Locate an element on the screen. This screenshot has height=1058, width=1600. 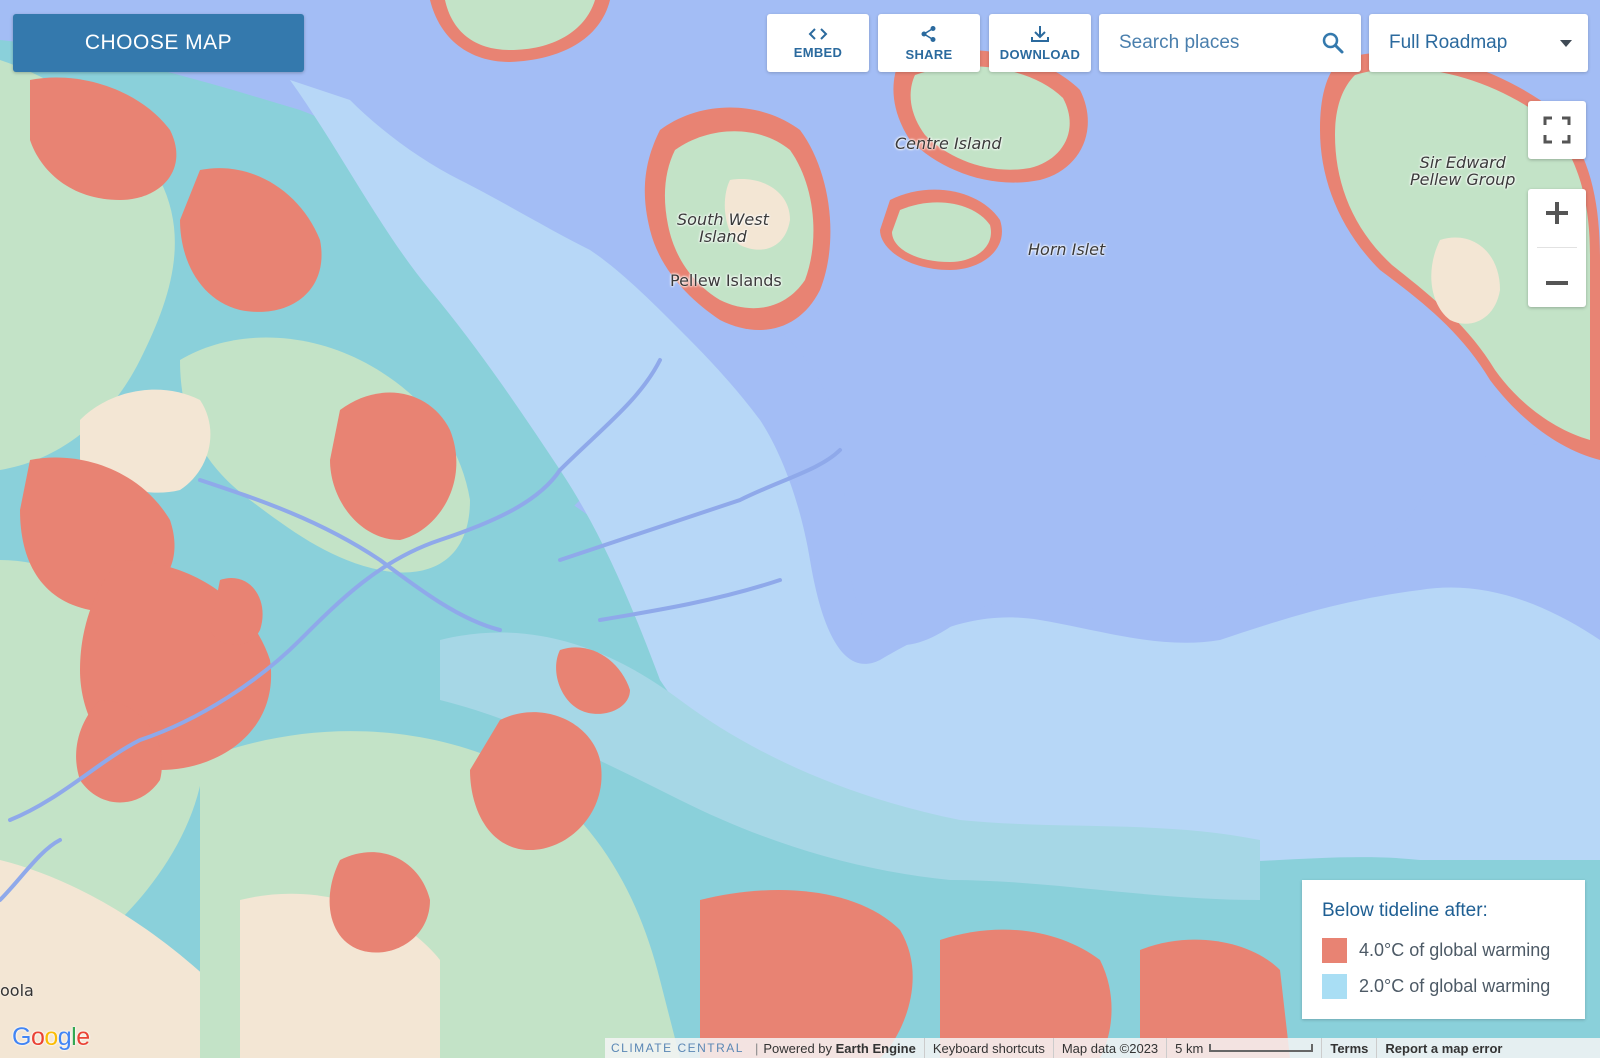
powered-by-prefix: Powered by is located at coordinates (798, 1048).